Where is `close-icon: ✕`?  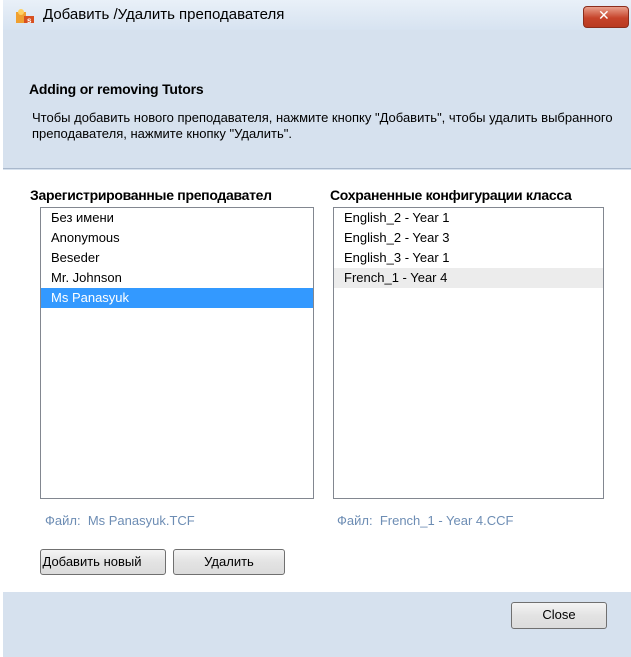 close-icon: ✕ is located at coordinates (604, 16).